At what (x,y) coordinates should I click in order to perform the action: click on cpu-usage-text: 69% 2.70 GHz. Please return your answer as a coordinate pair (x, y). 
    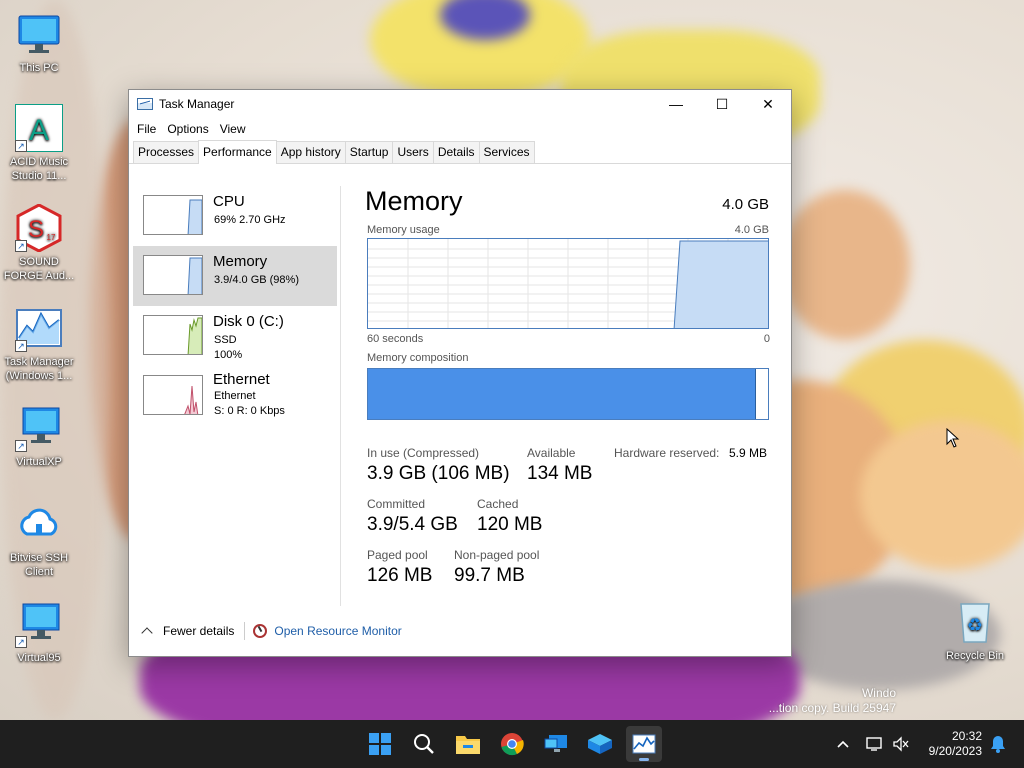
    Looking at the image, I should click on (250, 220).